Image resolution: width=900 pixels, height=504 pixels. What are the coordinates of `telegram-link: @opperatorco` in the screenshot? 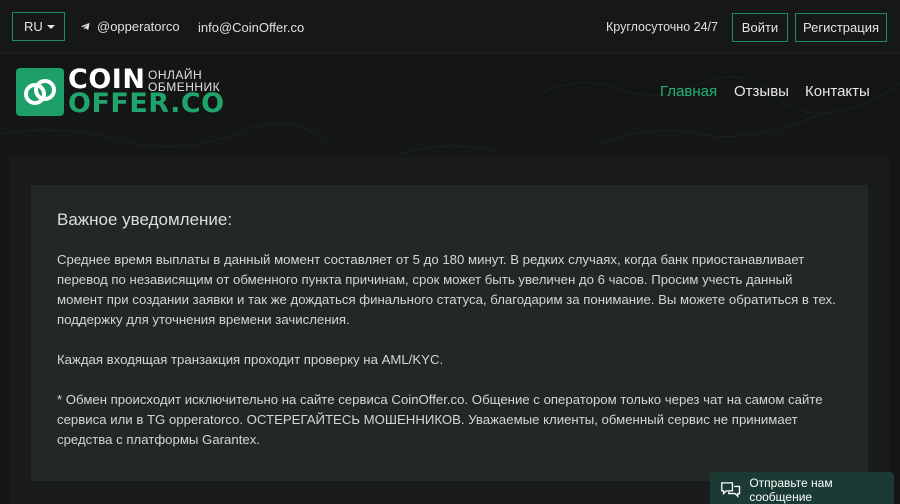 It's located at (130, 26).